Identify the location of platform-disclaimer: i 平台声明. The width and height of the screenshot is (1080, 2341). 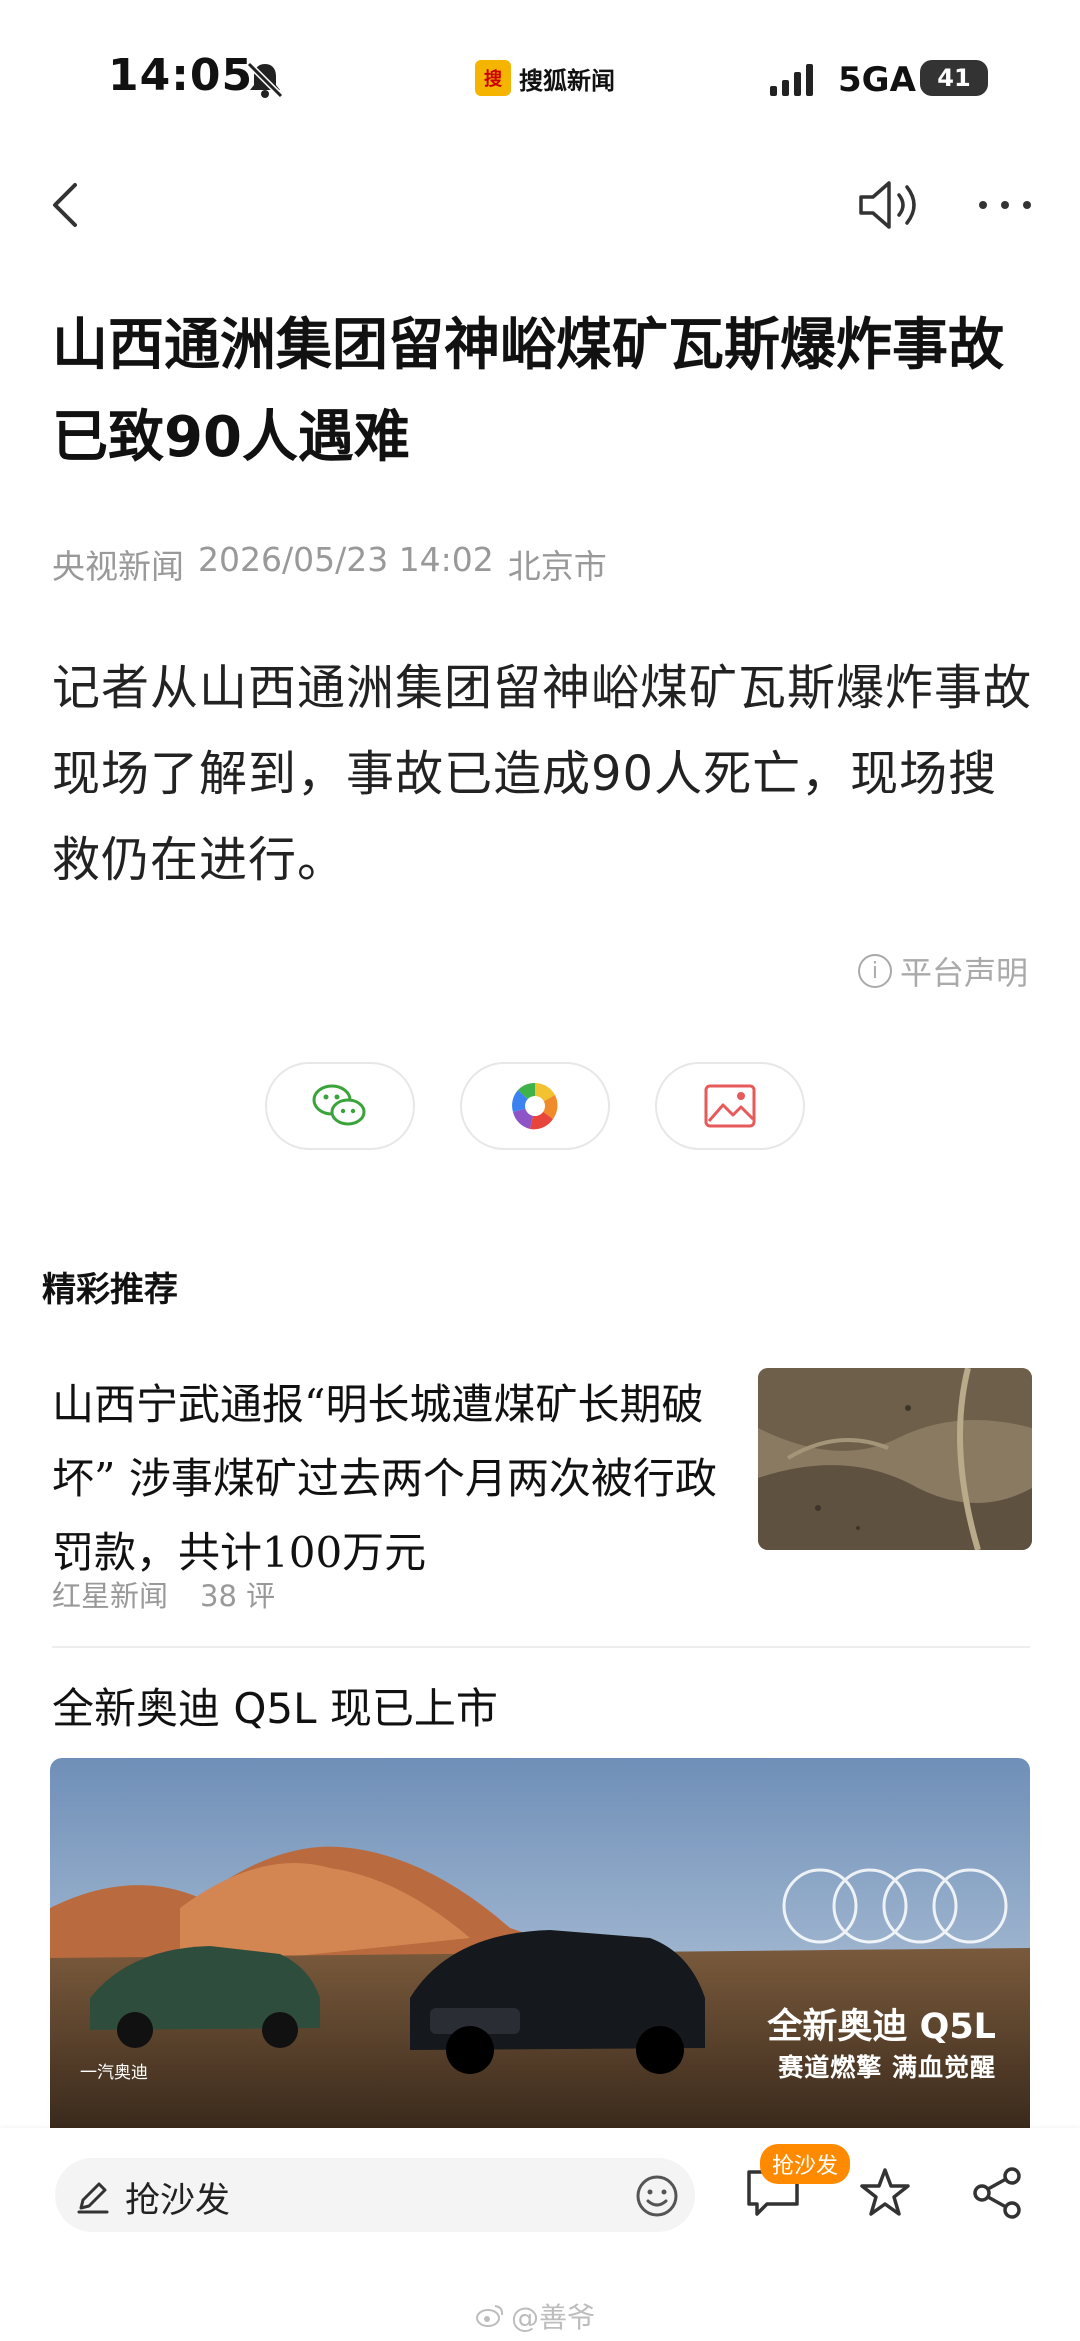
(942, 971).